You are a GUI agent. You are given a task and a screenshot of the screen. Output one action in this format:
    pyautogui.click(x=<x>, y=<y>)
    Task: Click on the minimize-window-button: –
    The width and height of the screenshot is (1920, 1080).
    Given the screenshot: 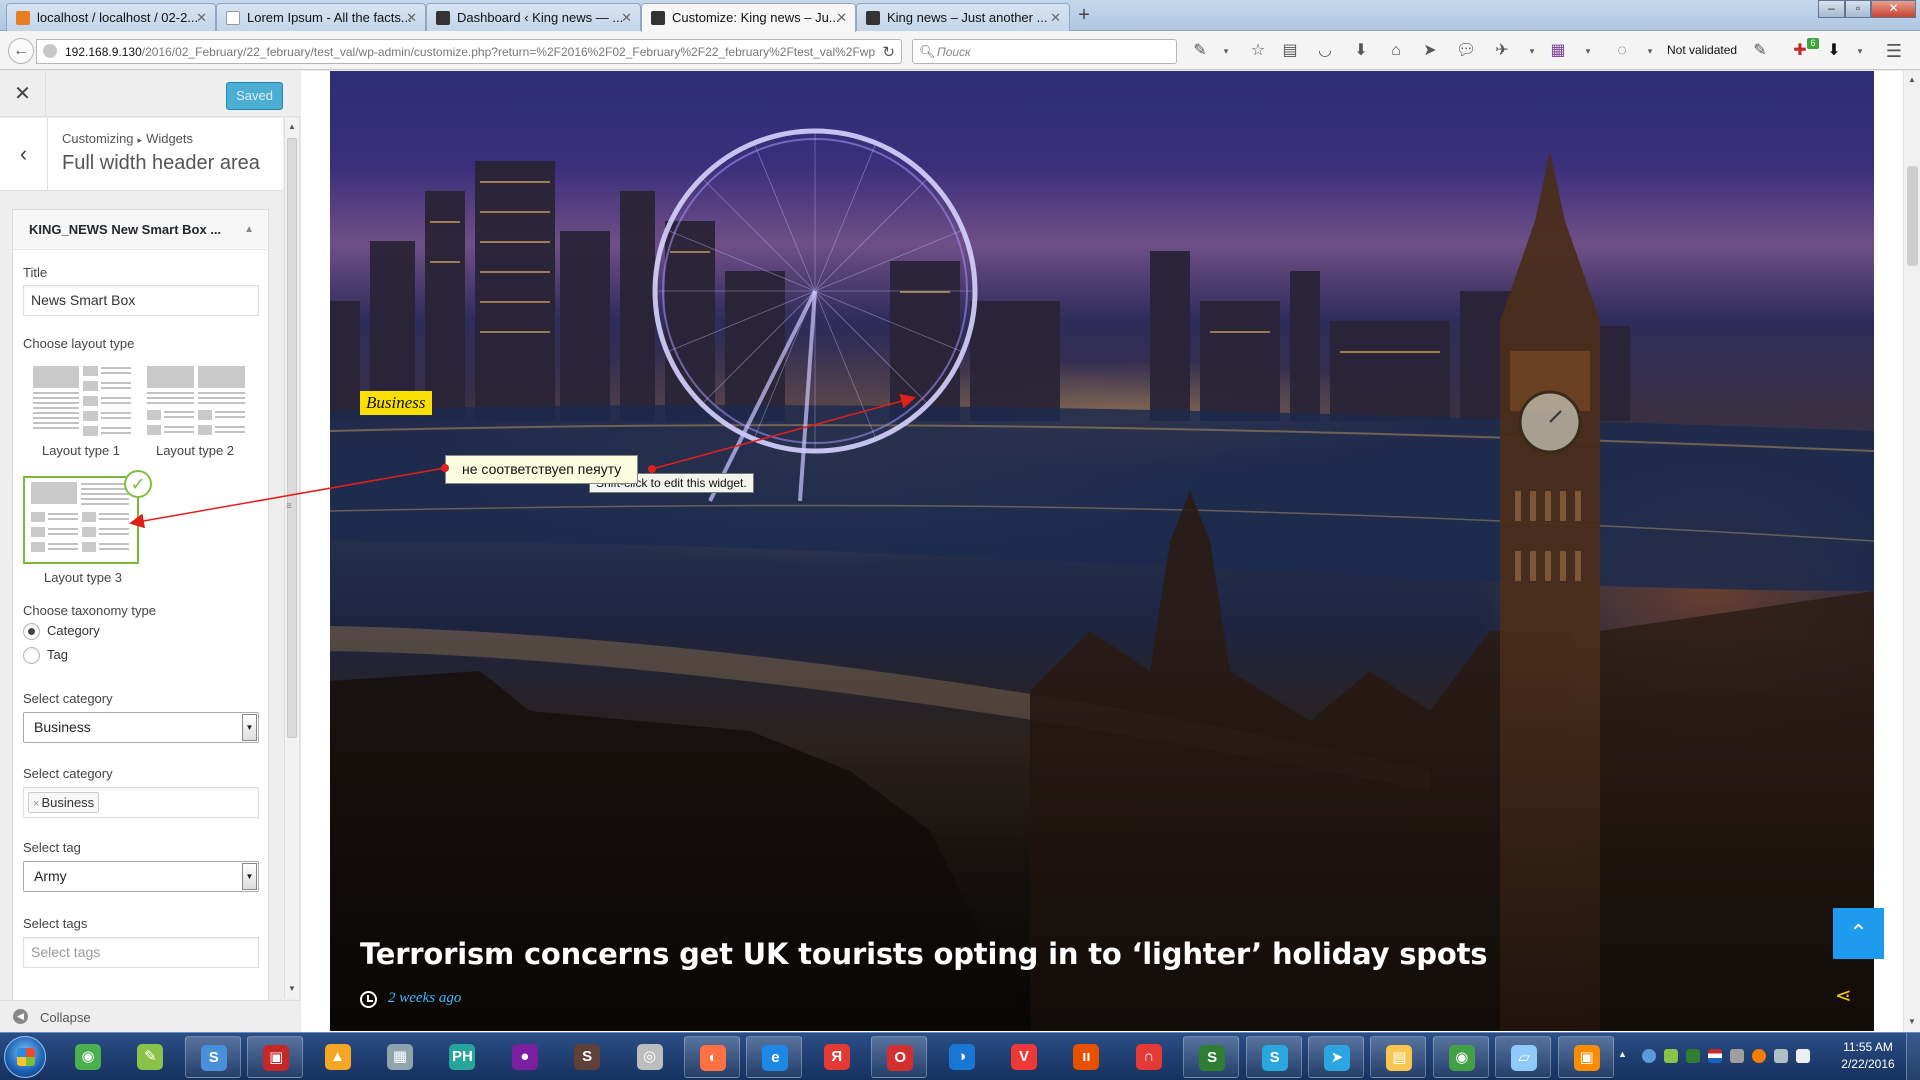 What is the action you would take?
    pyautogui.click(x=1831, y=9)
    